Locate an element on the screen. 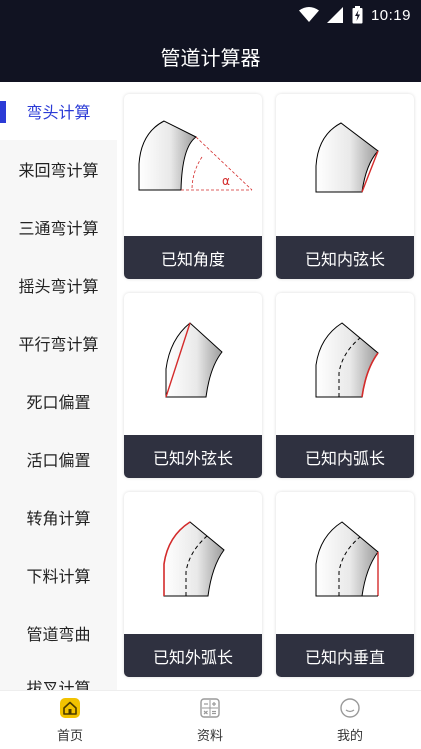  sidebar-item-tee-bend: 三通弯计算 is located at coordinates (58, 227).